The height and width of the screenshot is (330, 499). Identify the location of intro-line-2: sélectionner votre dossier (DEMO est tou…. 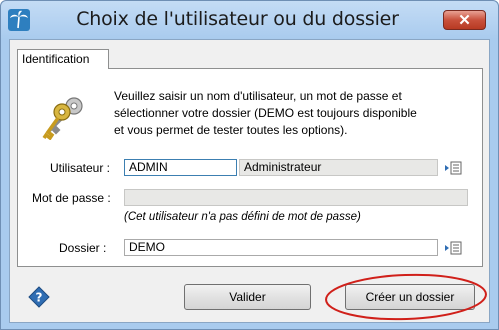
(265, 113).